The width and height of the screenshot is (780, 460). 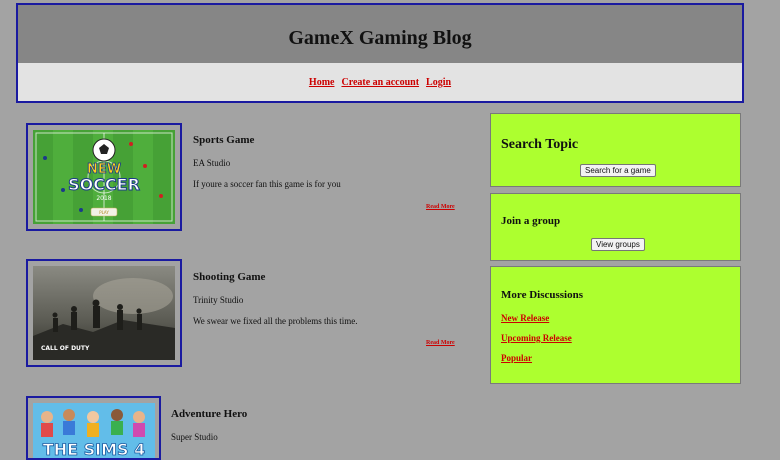 What do you see at coordinates (104, 212) in the screenshot?
I see `thumb-text-play: PLAY` at bounding box center [104, 212].